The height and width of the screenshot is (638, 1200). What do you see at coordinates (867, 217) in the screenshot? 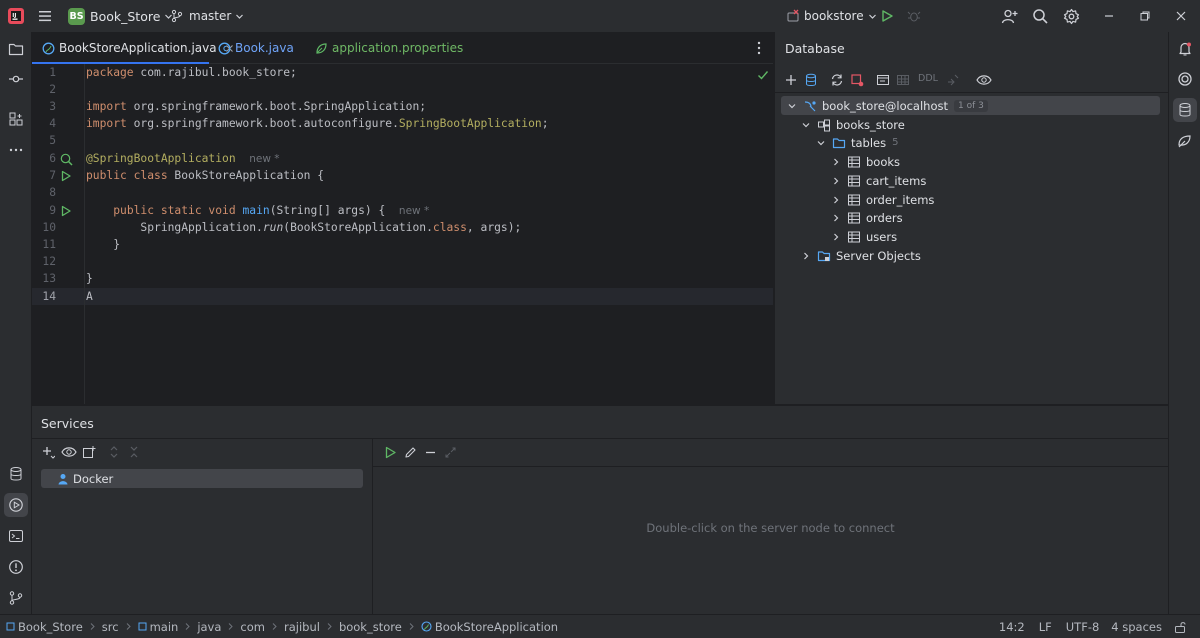
I see `tree-item-table: orders` at bounding box center [867, 217].